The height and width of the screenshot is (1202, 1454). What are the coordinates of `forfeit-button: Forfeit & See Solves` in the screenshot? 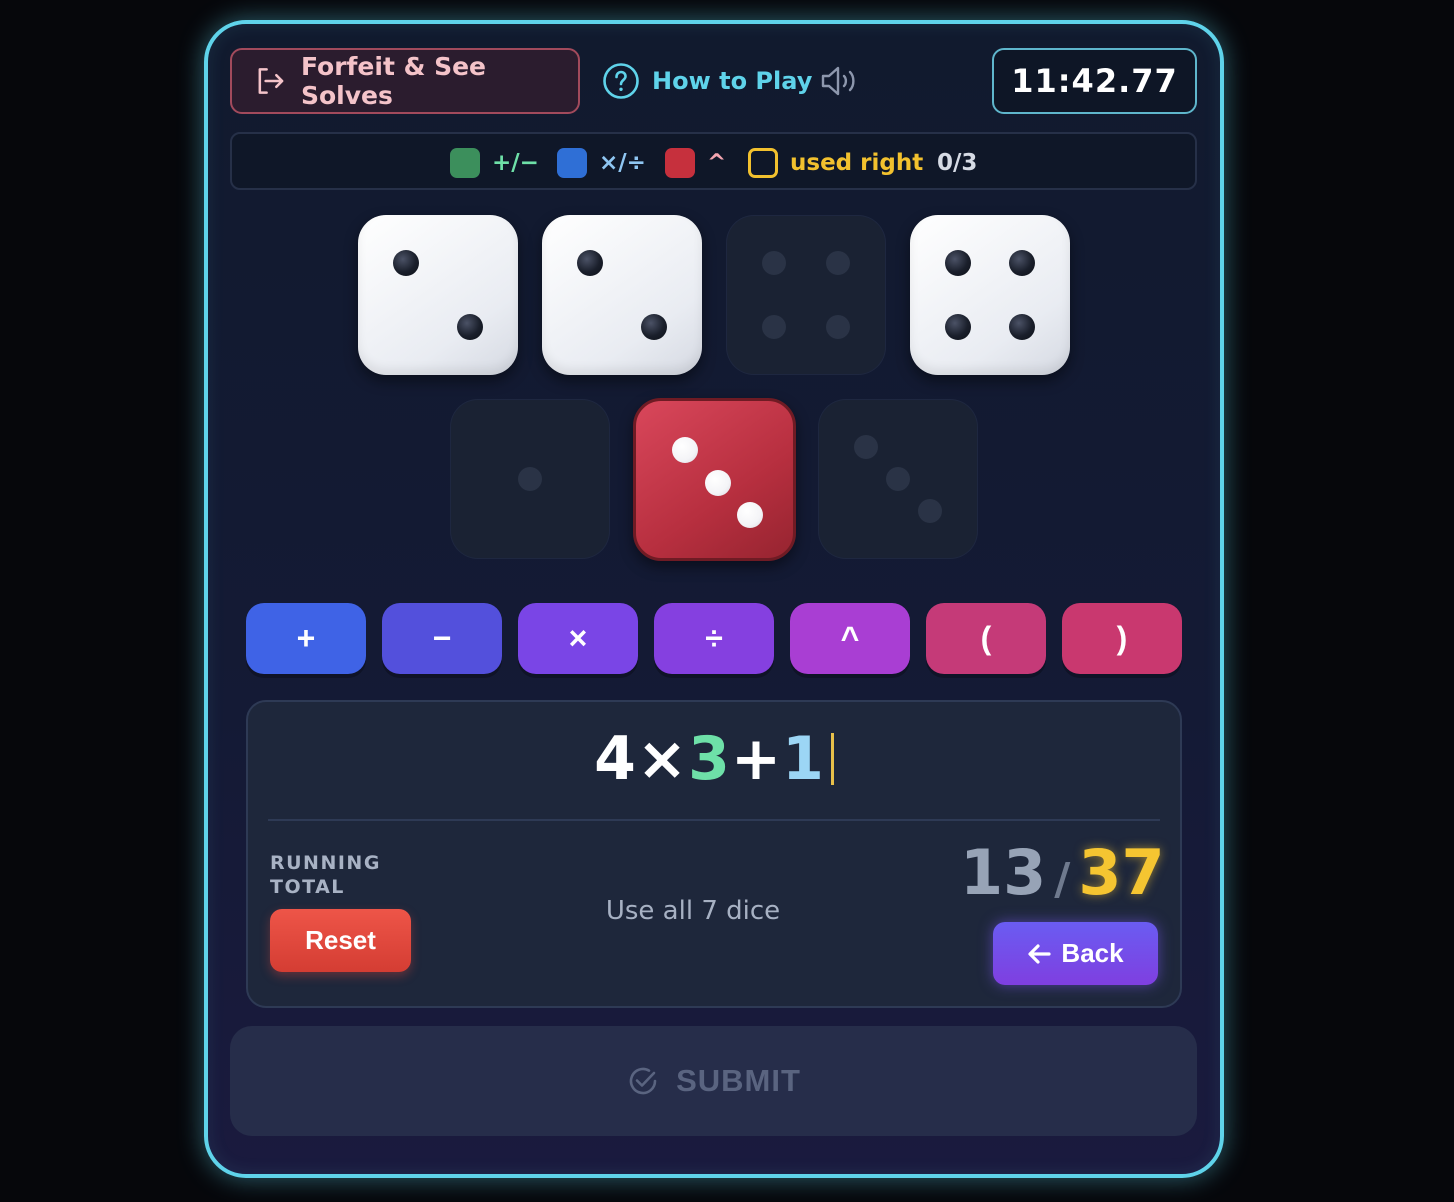 It's located at (405, 81).